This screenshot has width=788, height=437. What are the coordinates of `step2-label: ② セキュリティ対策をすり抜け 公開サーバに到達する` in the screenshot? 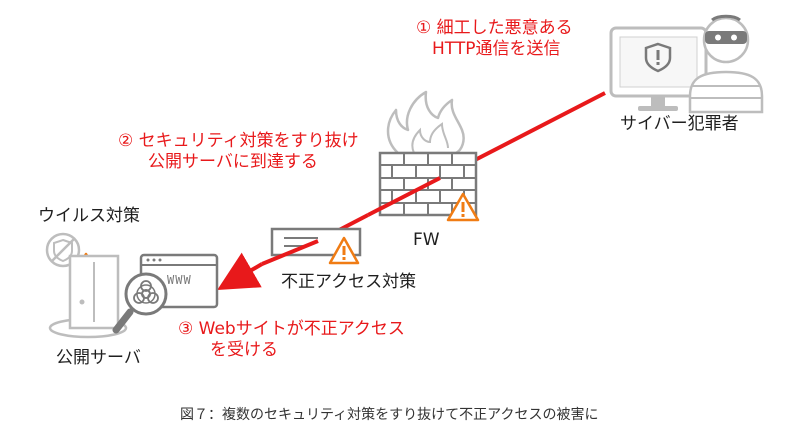 It's located at (238, 152).